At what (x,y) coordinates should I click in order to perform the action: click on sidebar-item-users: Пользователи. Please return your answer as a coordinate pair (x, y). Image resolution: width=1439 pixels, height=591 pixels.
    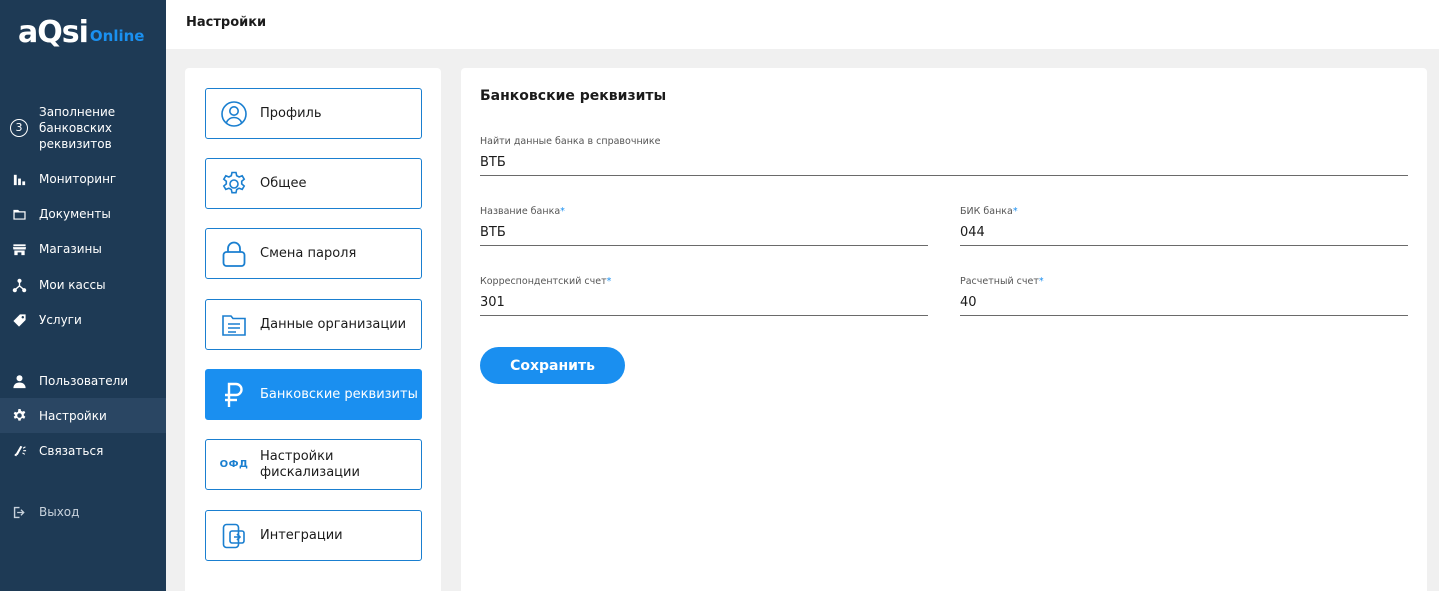
    Looking at the image, I should click on (83, 381).